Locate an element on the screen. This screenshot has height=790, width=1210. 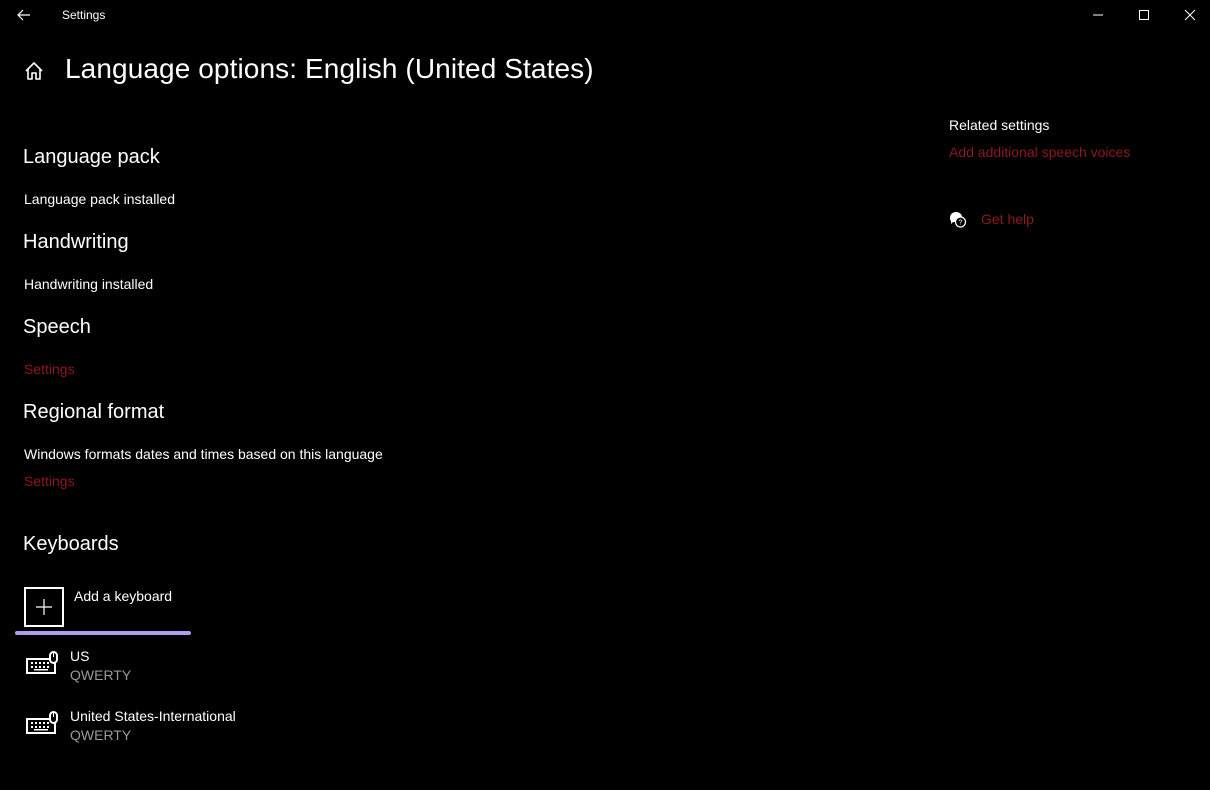
plus-icon is located at coordinates (44, 607).